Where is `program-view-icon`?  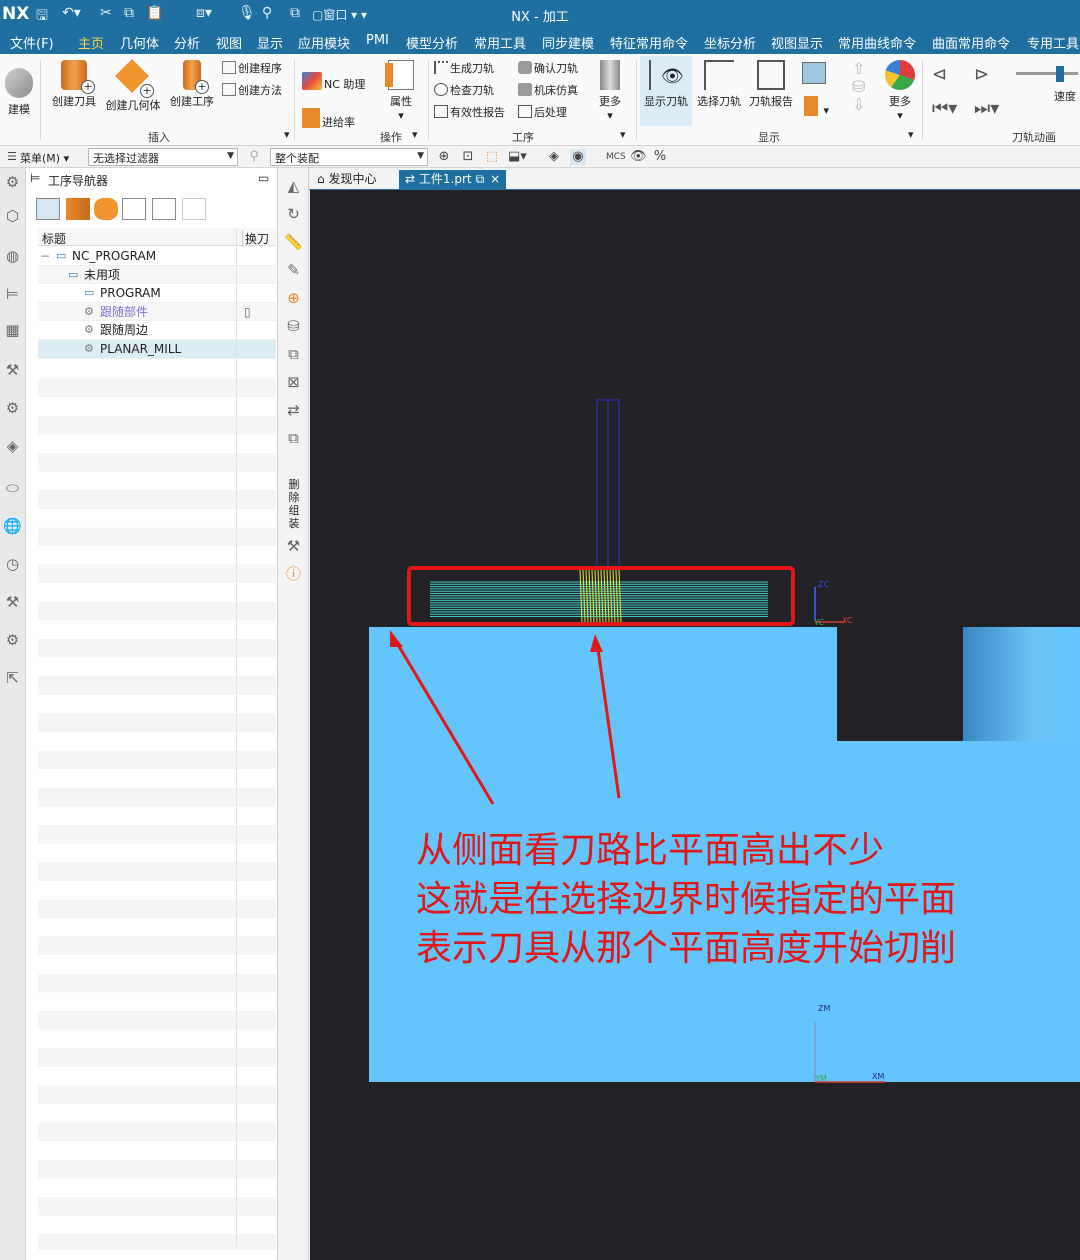 program-view-icon is located at coordinates (48, 209).